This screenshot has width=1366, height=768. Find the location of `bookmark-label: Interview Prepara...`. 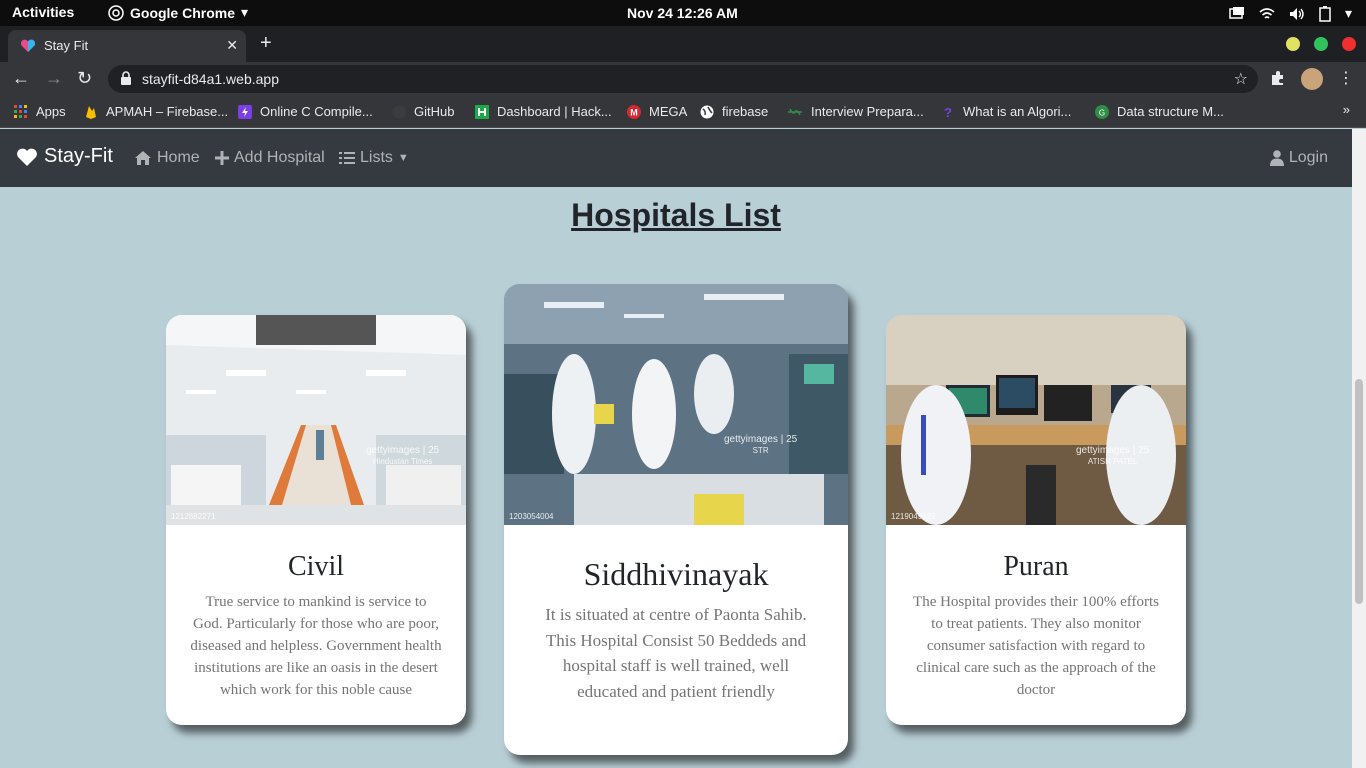

bookmark-label: Interview Prepara... is located at coordinates (867, 111).